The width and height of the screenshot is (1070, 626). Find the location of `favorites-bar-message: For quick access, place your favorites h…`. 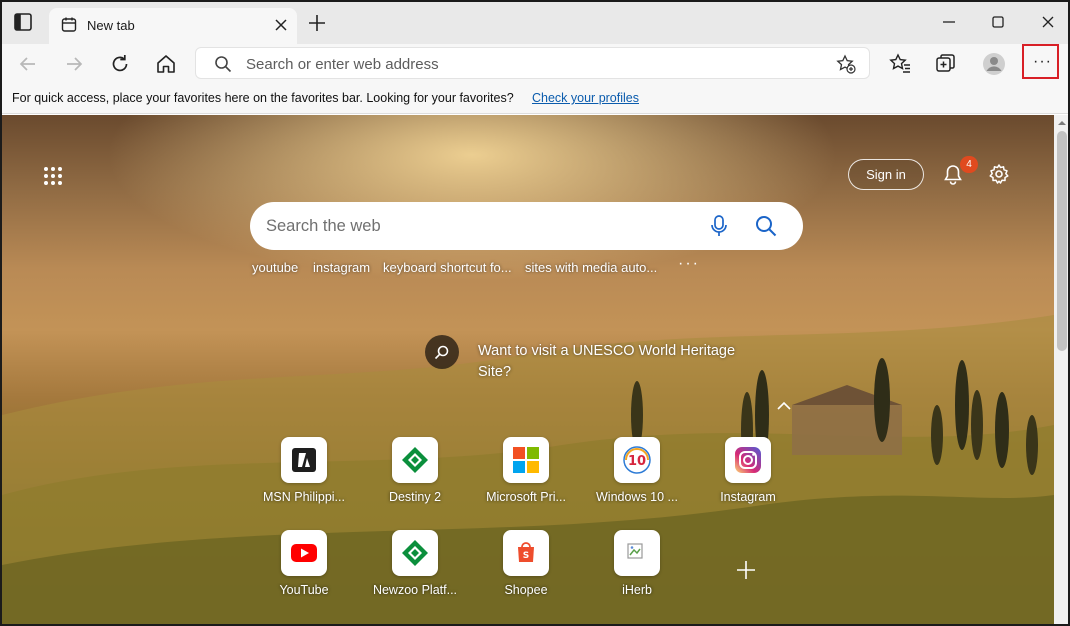

favorites-bar-message: For quick access, place your favorites h… is located at coordinates (263, 98).